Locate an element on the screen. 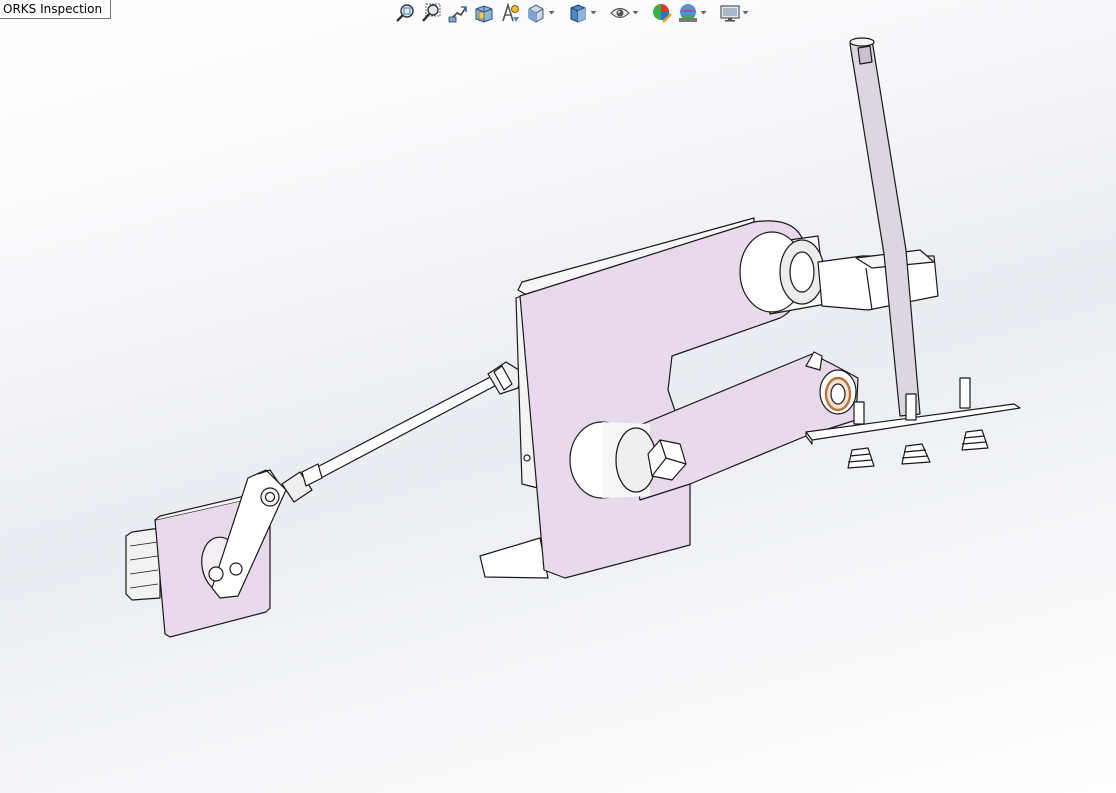 The image size is (1116, 793). vertical-shaft is located at coordinates (885, 227).